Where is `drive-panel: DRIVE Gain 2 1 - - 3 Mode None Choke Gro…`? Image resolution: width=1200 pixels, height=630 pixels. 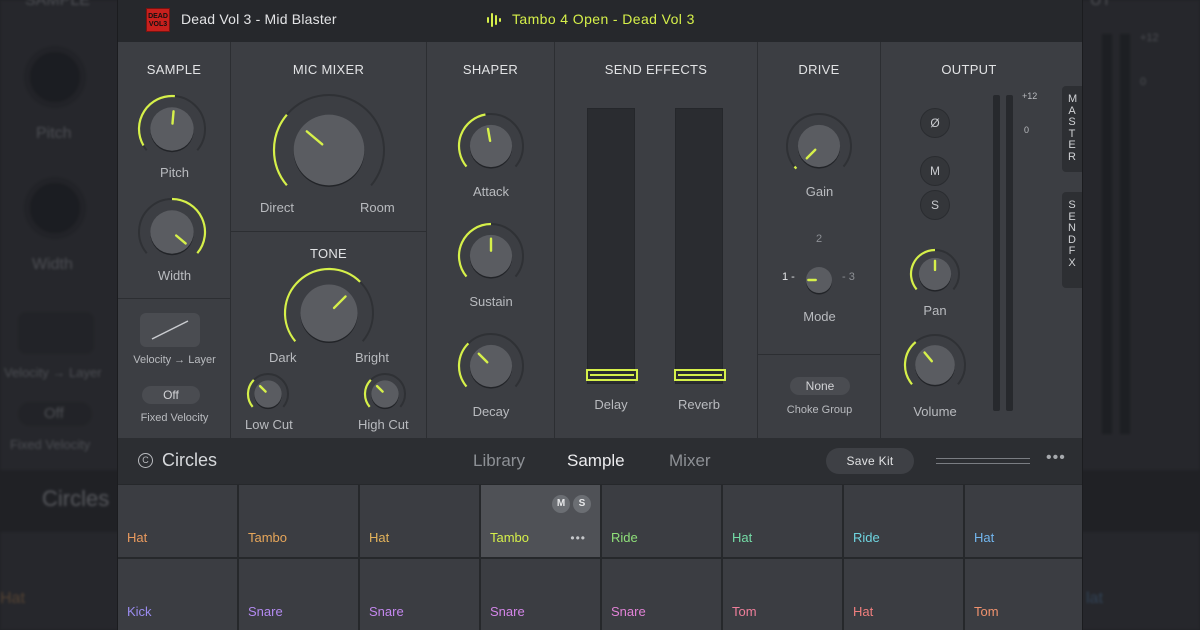 drive-panel: DRIVE Gain 2 1 - - 3 Mode None Choke Gro… is located at coordinates (819, 240).